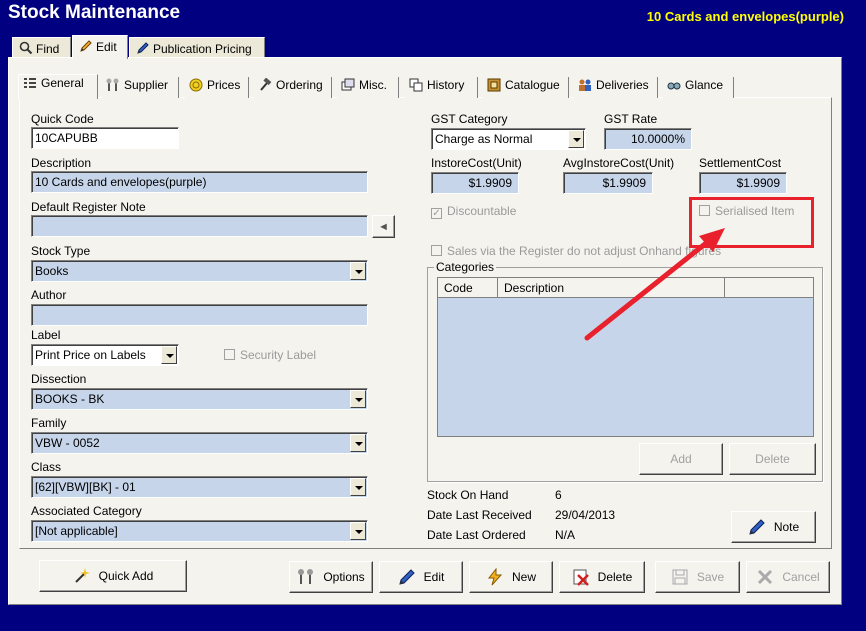 Image resolution: width=866 pixels, height=631 pixels. I want to click on family-select: VBW - 0052, so click(199, 443).